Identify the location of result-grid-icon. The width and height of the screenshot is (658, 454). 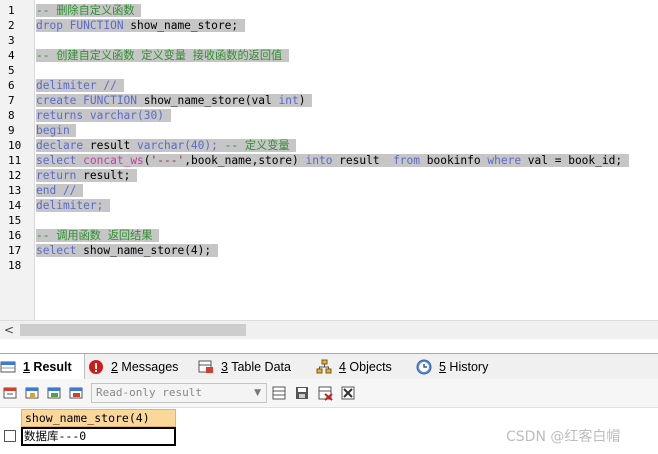
(8, 367).